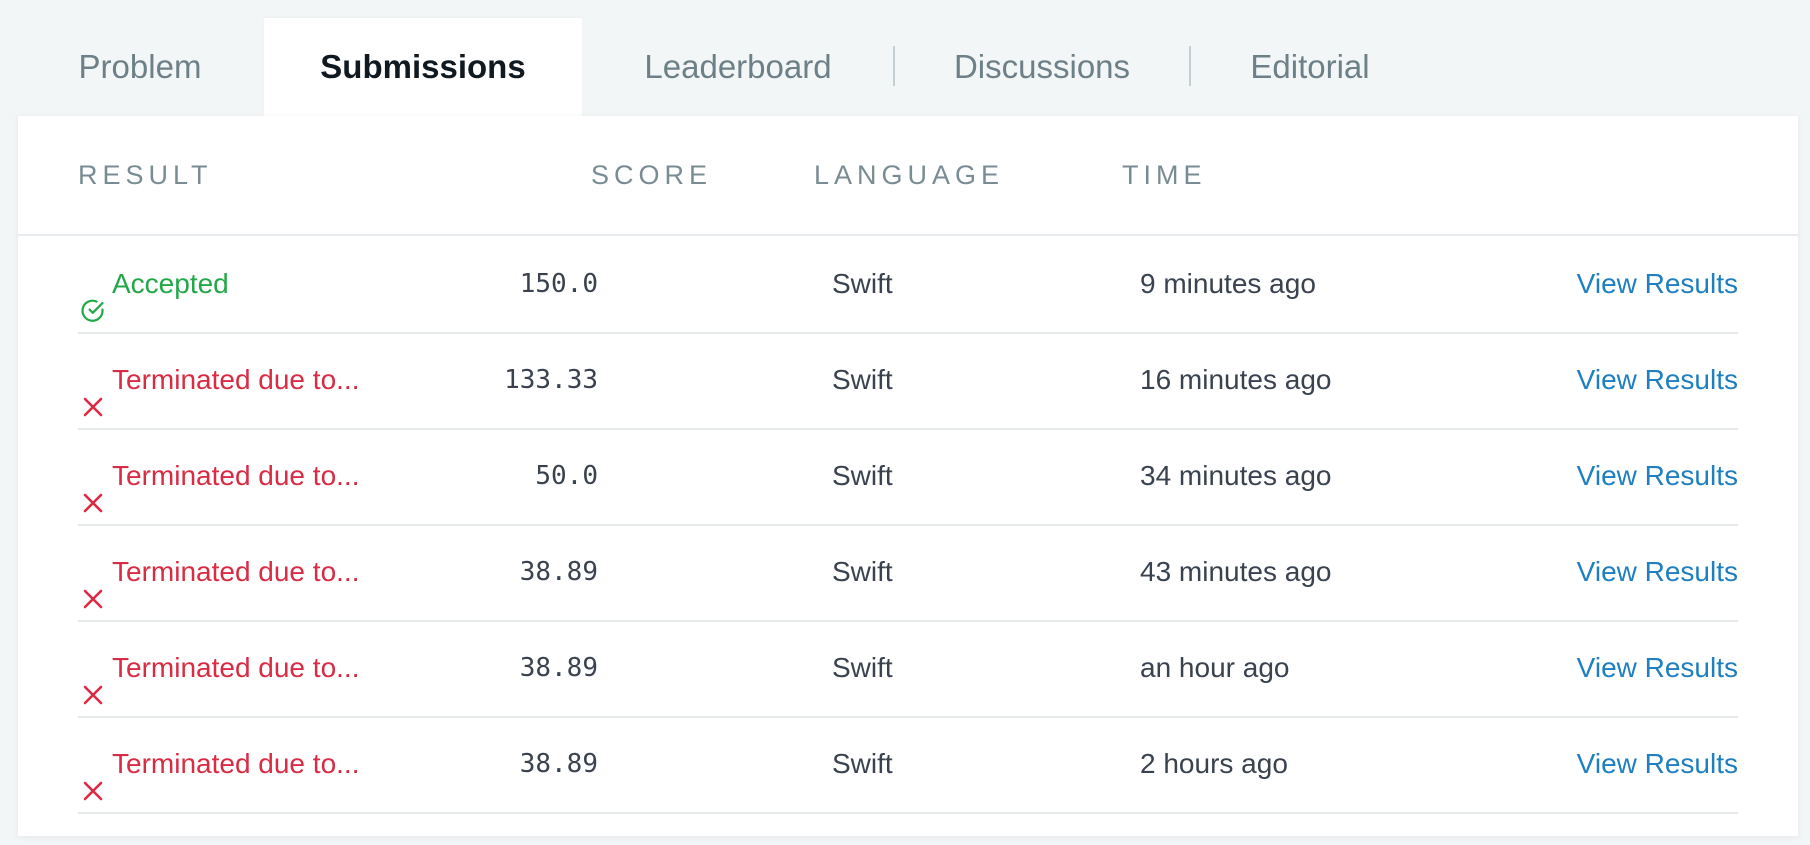 The height and width of the screenshot is (845, 1810). Describe the element at coordinates (1236, 475) in the screenshot. I see `time-cell: 34 minutes ago` at that location.